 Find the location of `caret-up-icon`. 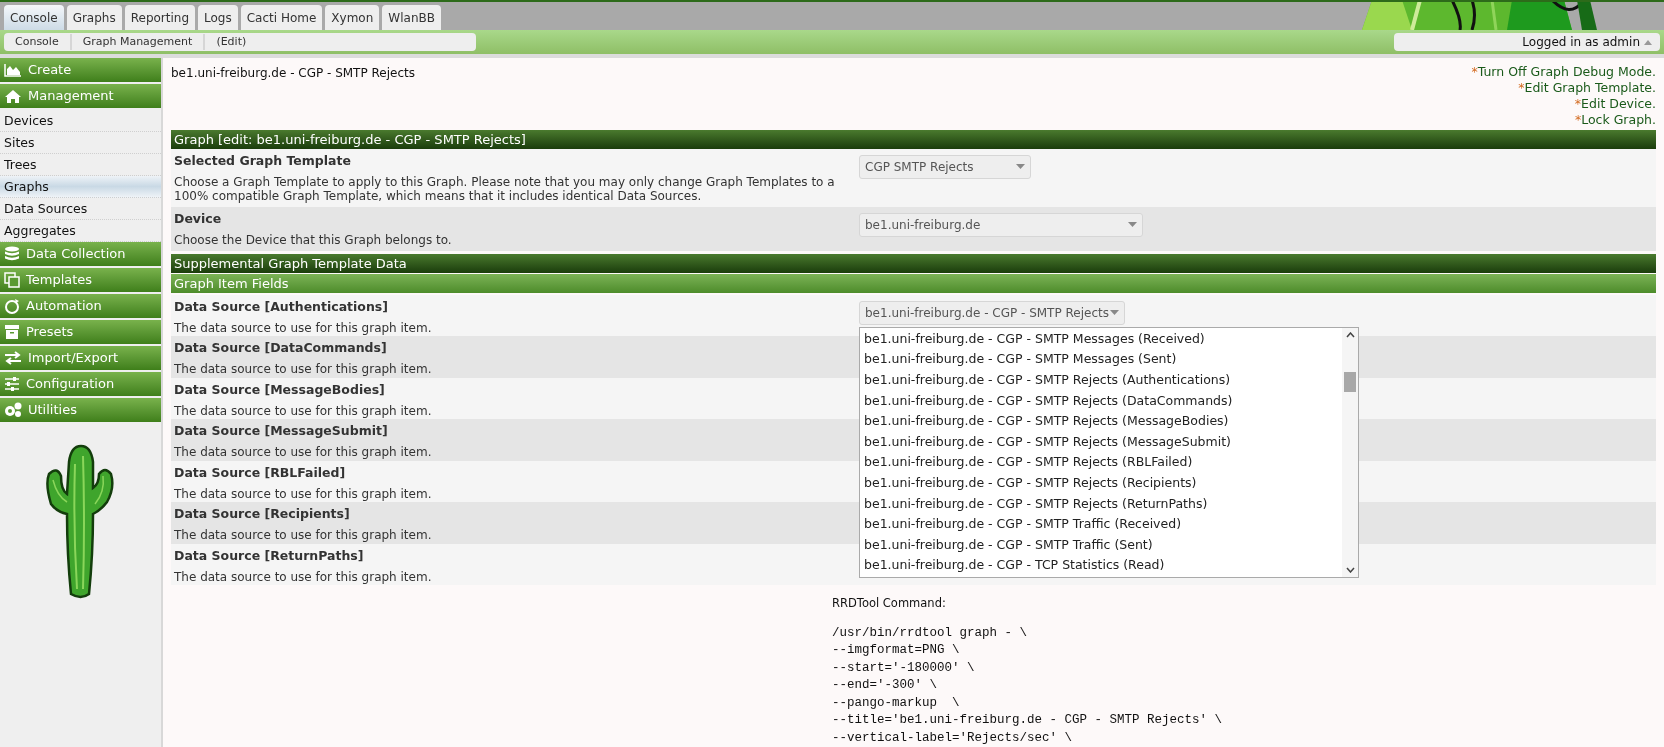

caret-up-icon is located at coordinates (1648, 42).